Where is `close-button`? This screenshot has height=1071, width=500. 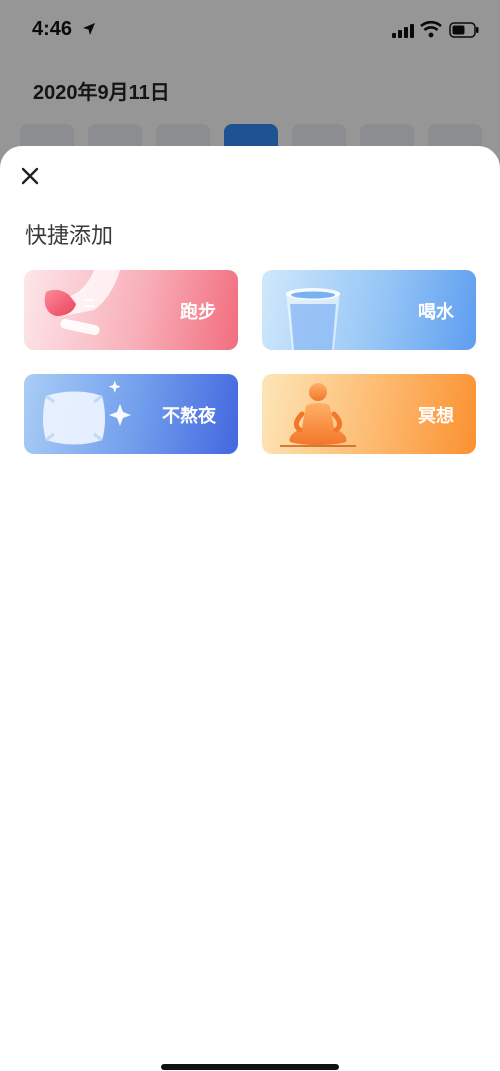
close-button is located at coordinates (30, 176).